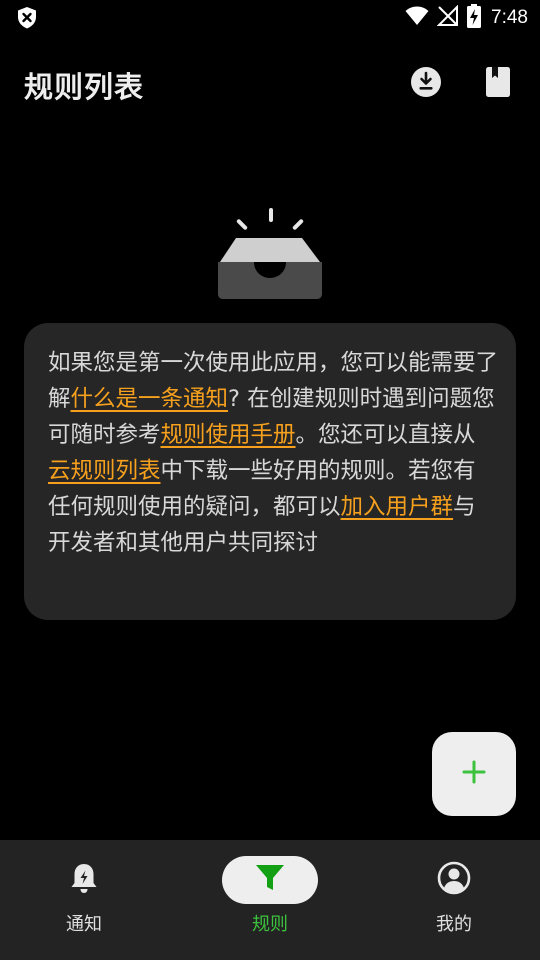  What do you see at coordinates (84, 87) in the screenshot?
I see `page-title: 规则列表` at bounding box center [84, 87].